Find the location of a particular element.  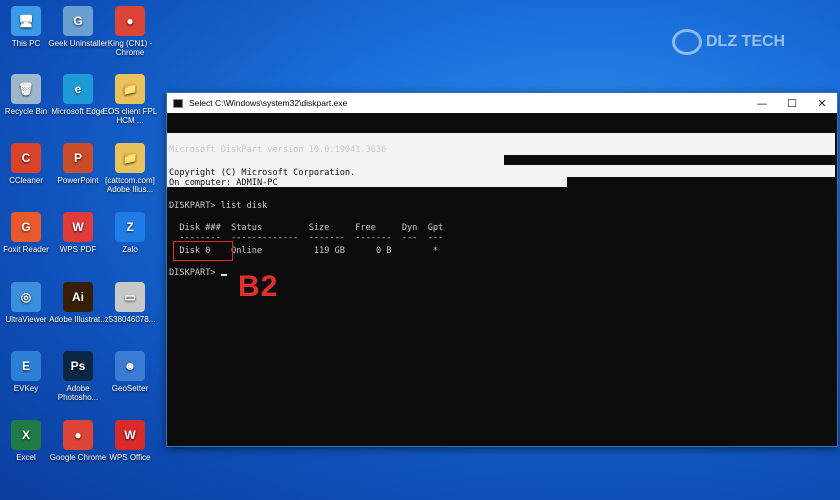

prompt-text: DISKPART> is located at coordinates (195, 273).